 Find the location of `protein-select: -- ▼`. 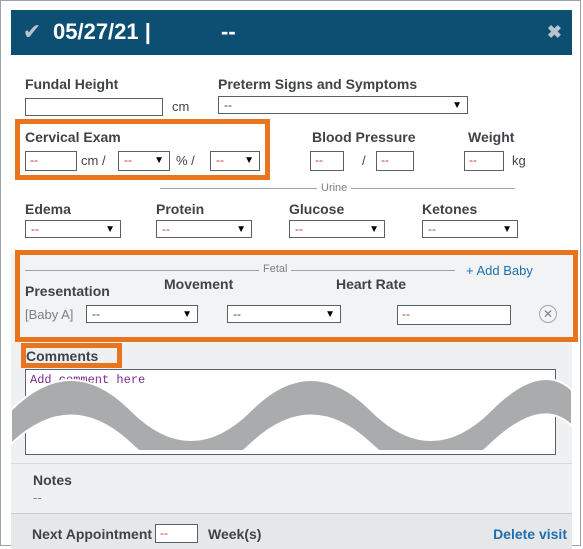

protein-select: -- ▼ is located at coordinates (204, 229).